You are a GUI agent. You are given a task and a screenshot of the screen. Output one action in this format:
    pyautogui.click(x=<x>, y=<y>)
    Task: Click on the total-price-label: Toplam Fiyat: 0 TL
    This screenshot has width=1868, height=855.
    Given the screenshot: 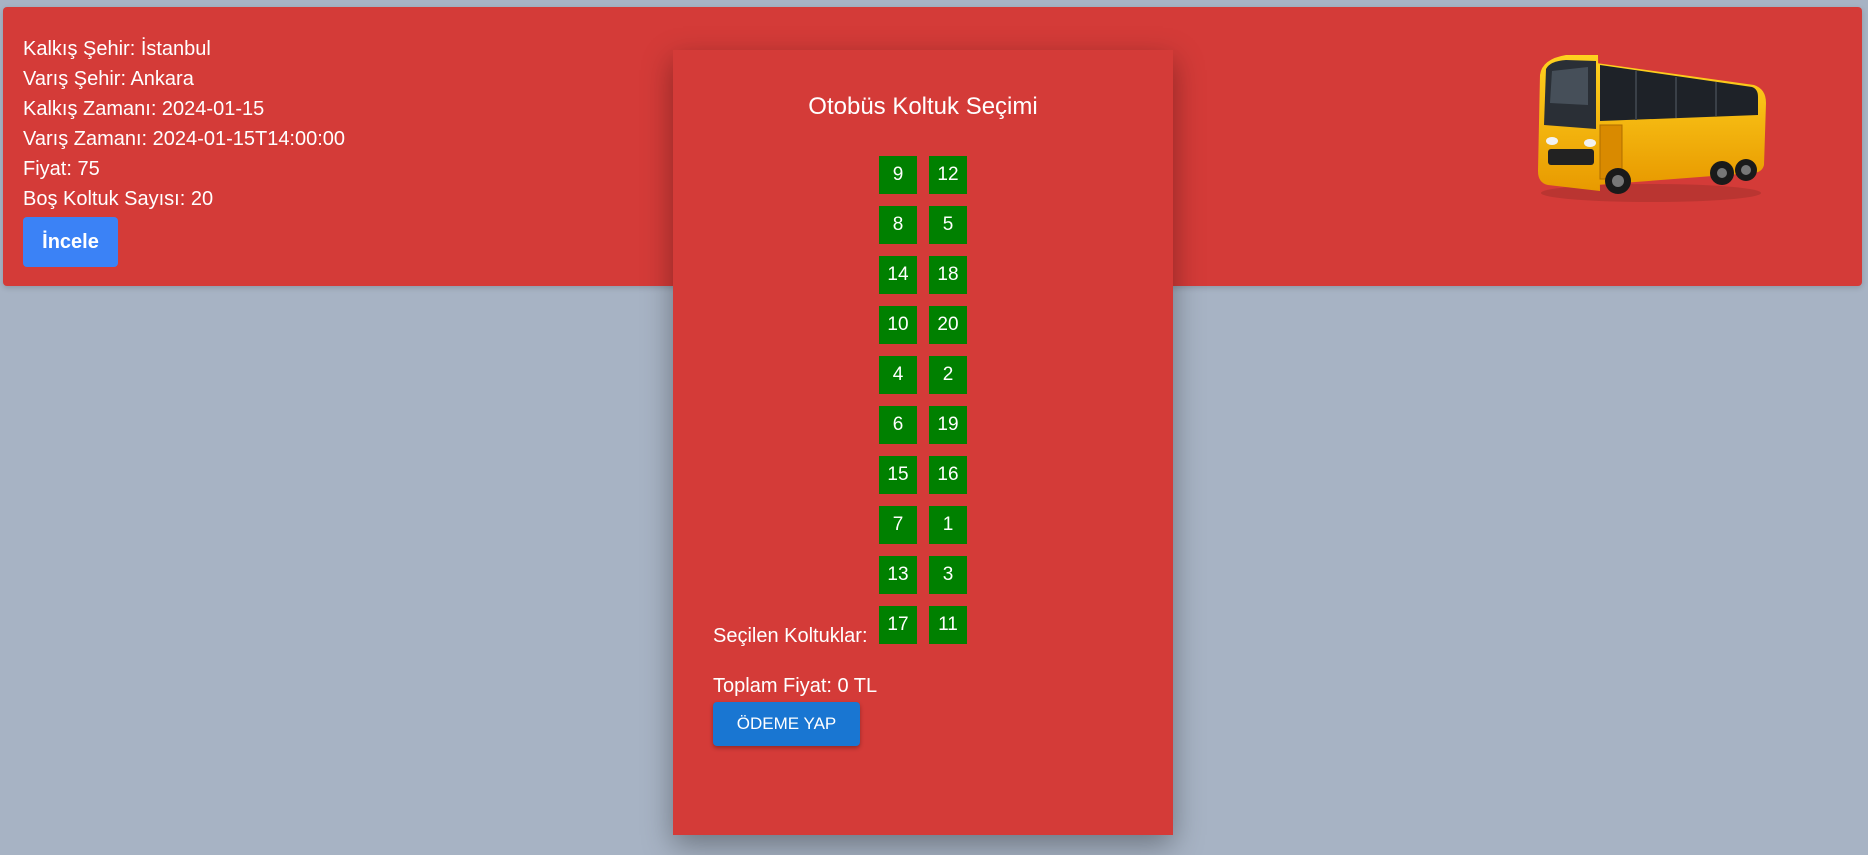 What is the action you would take?
    pyautogui.click(x=795, y=686)
    